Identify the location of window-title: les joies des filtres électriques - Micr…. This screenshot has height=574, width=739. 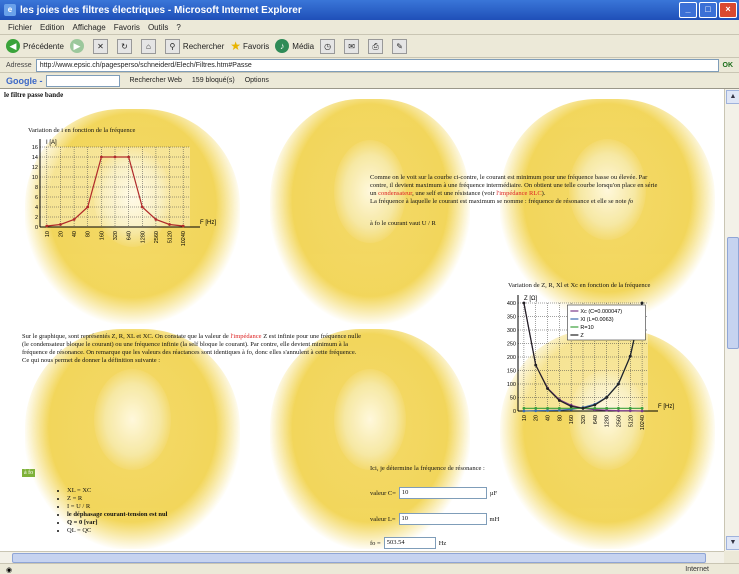
(161, 10).